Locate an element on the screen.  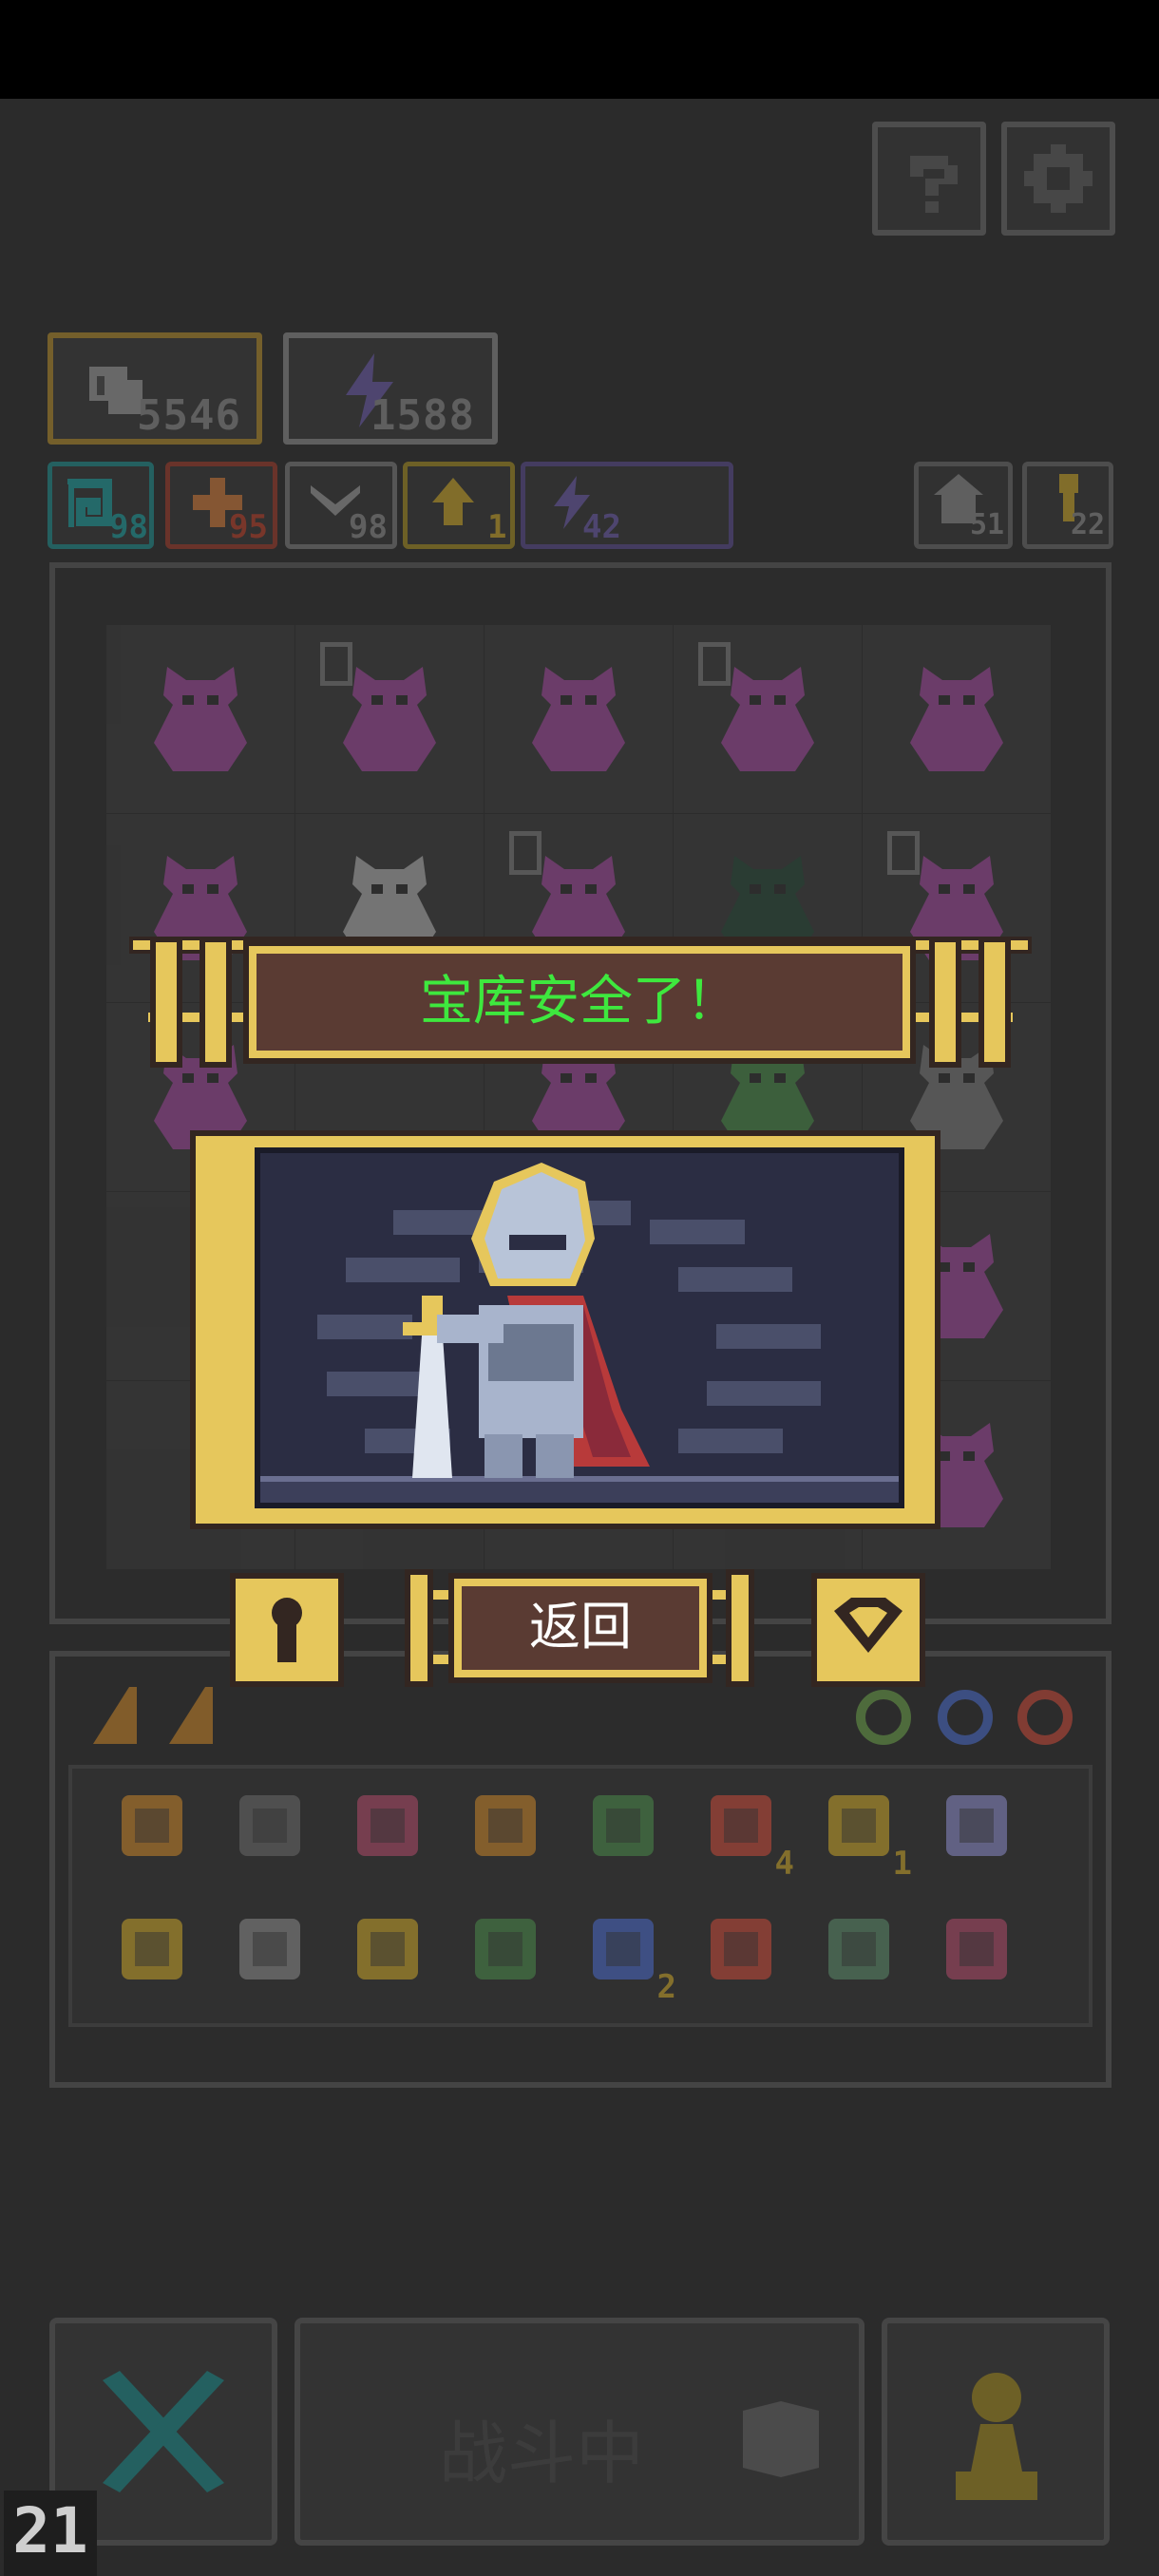
trident-icon is located at coordinates (387, 1949).